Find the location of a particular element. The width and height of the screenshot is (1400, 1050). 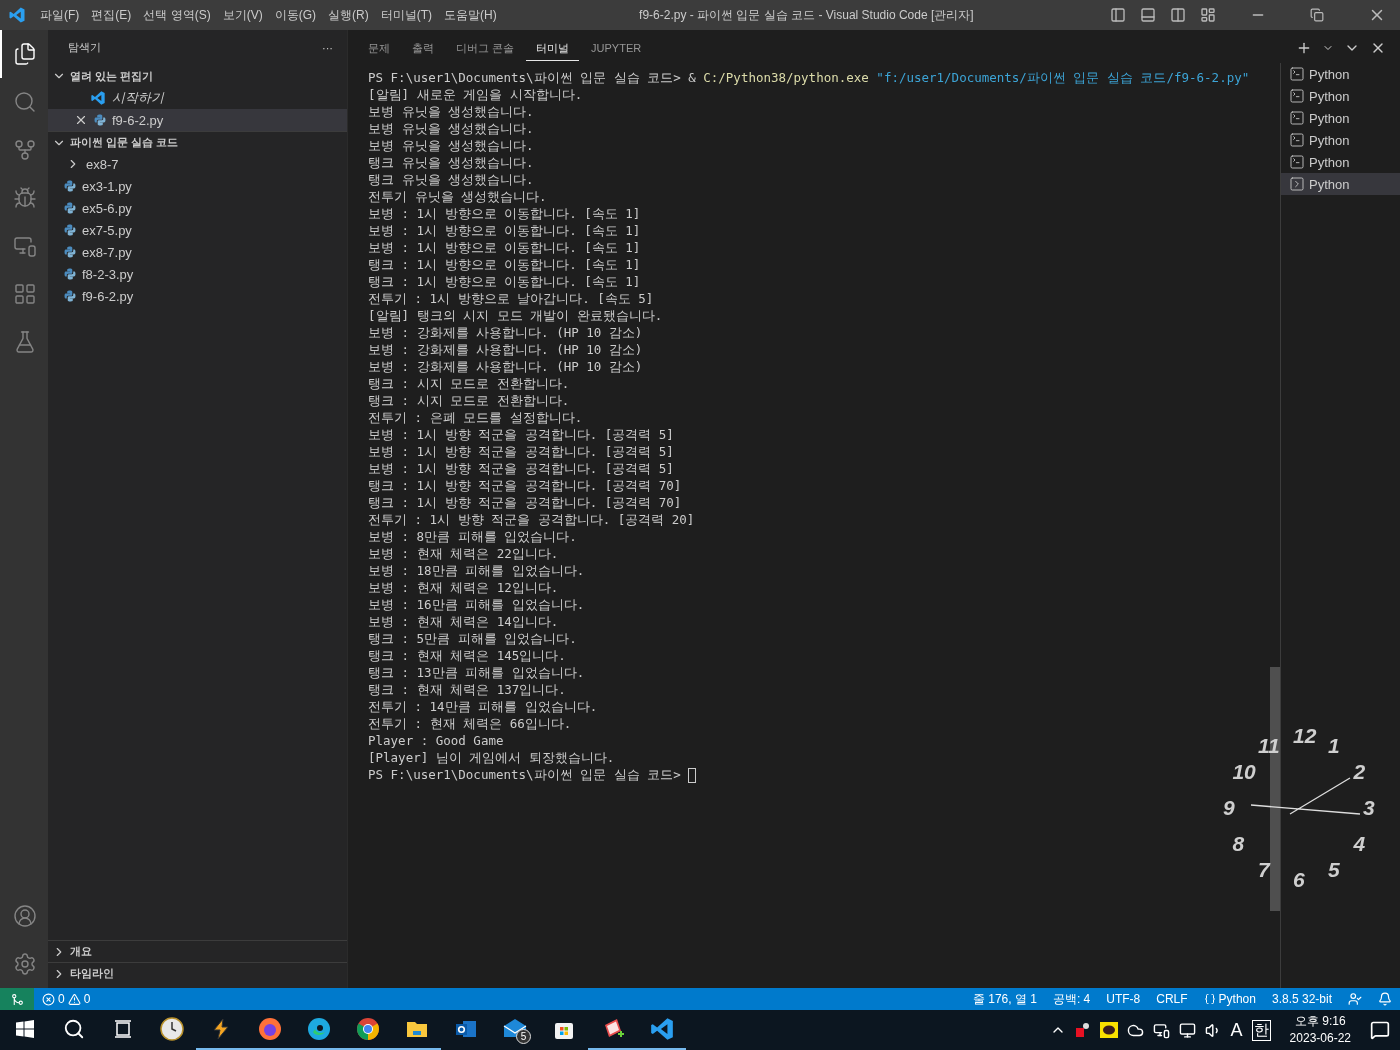

customize-layout-icon is located at coordinates (1208, 15).